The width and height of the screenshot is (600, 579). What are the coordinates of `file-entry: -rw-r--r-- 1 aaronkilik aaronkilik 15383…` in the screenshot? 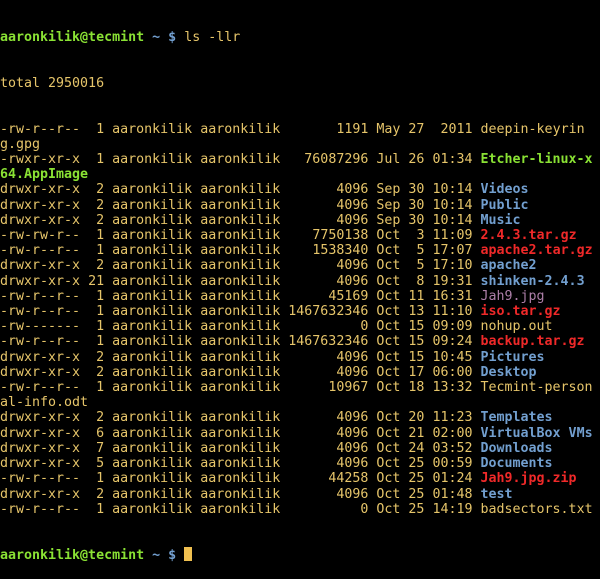 It's located at (300, 250).